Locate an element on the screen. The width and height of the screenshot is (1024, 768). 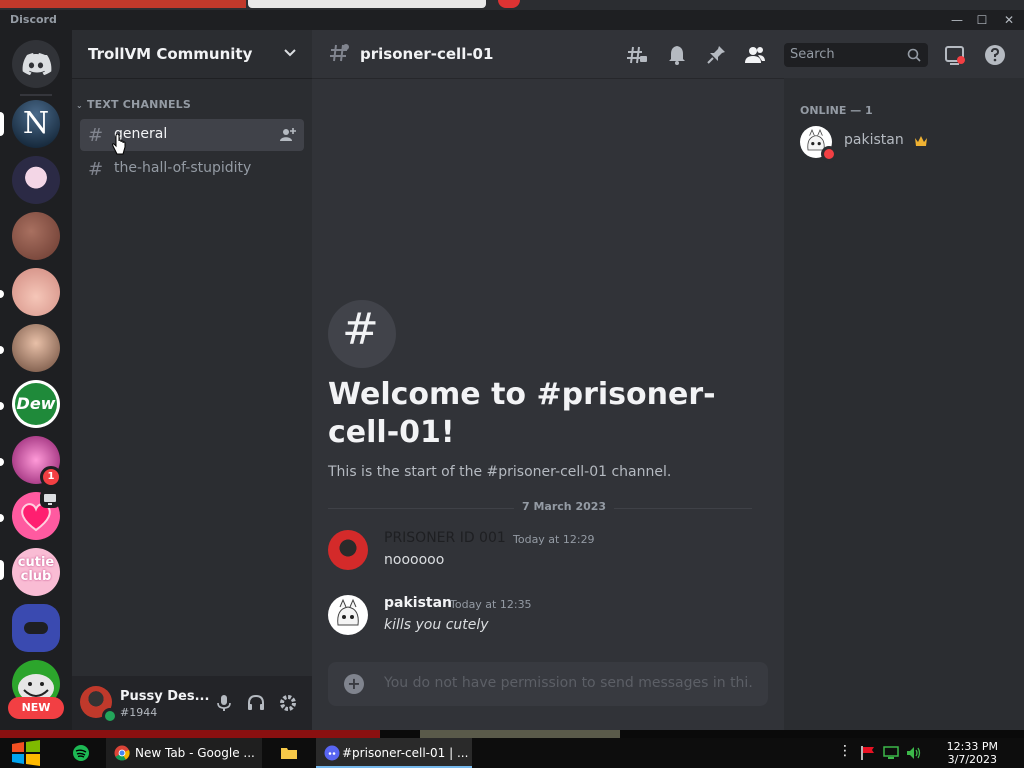
message-author: PRISONER ID 001 is located at coordinates (445, 538).